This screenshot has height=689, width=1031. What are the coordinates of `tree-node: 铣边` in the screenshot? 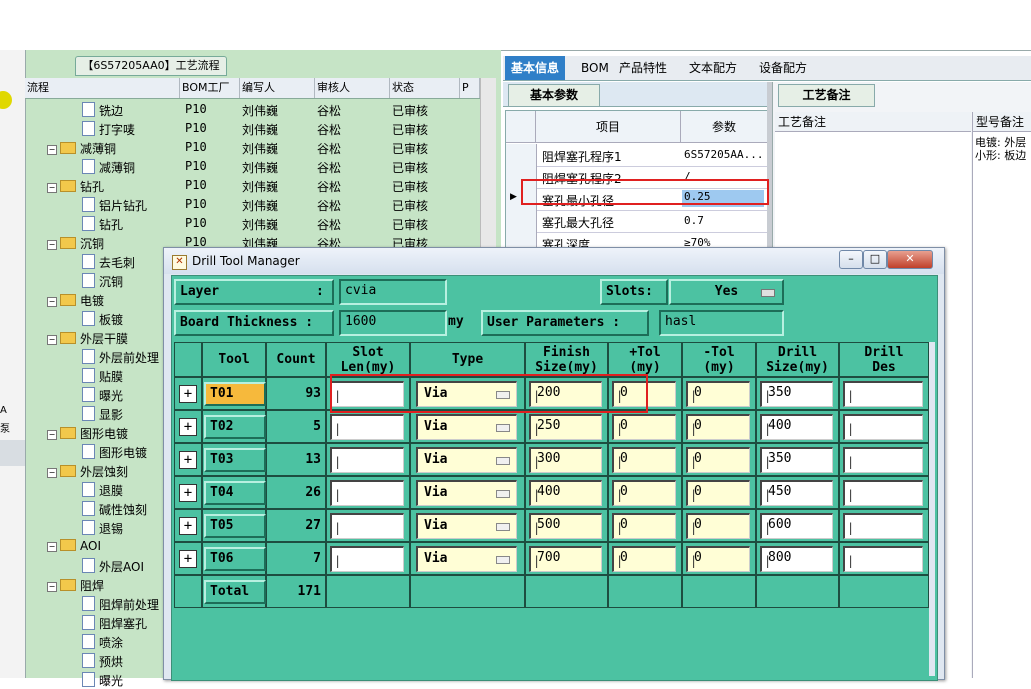 It's located at (102, 110).